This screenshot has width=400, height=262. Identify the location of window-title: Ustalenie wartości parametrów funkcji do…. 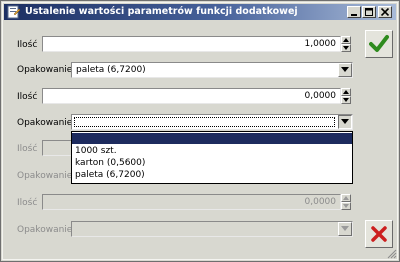
(161, 11).